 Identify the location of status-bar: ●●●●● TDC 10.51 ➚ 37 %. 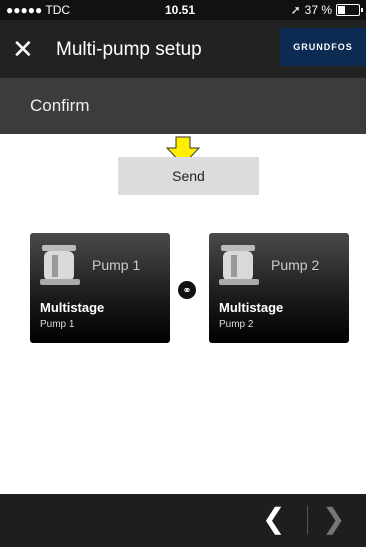
(183, 10).